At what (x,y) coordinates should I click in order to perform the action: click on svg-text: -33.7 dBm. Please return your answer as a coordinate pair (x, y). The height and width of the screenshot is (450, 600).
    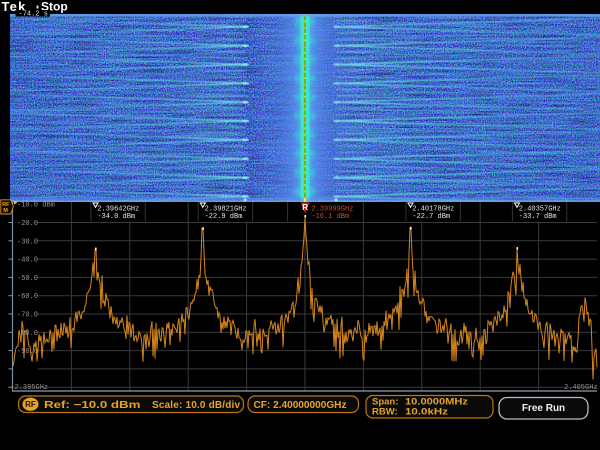
    Looking at the image, I should click on (538, 217).